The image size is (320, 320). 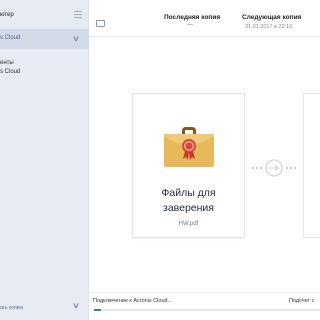 What do you see at coordinates (7, 63) in the screenshot?
I see `sidebar-item-label-1: енты` at bounding box center [7, 63].